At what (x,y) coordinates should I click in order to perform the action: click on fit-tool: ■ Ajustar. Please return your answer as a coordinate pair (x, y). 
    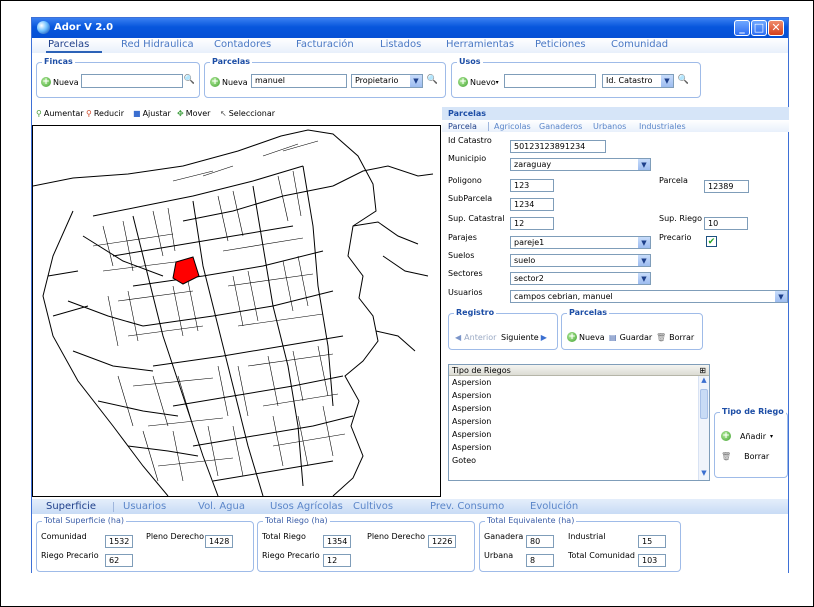
    Looking at the image, I should click on (152, 113).